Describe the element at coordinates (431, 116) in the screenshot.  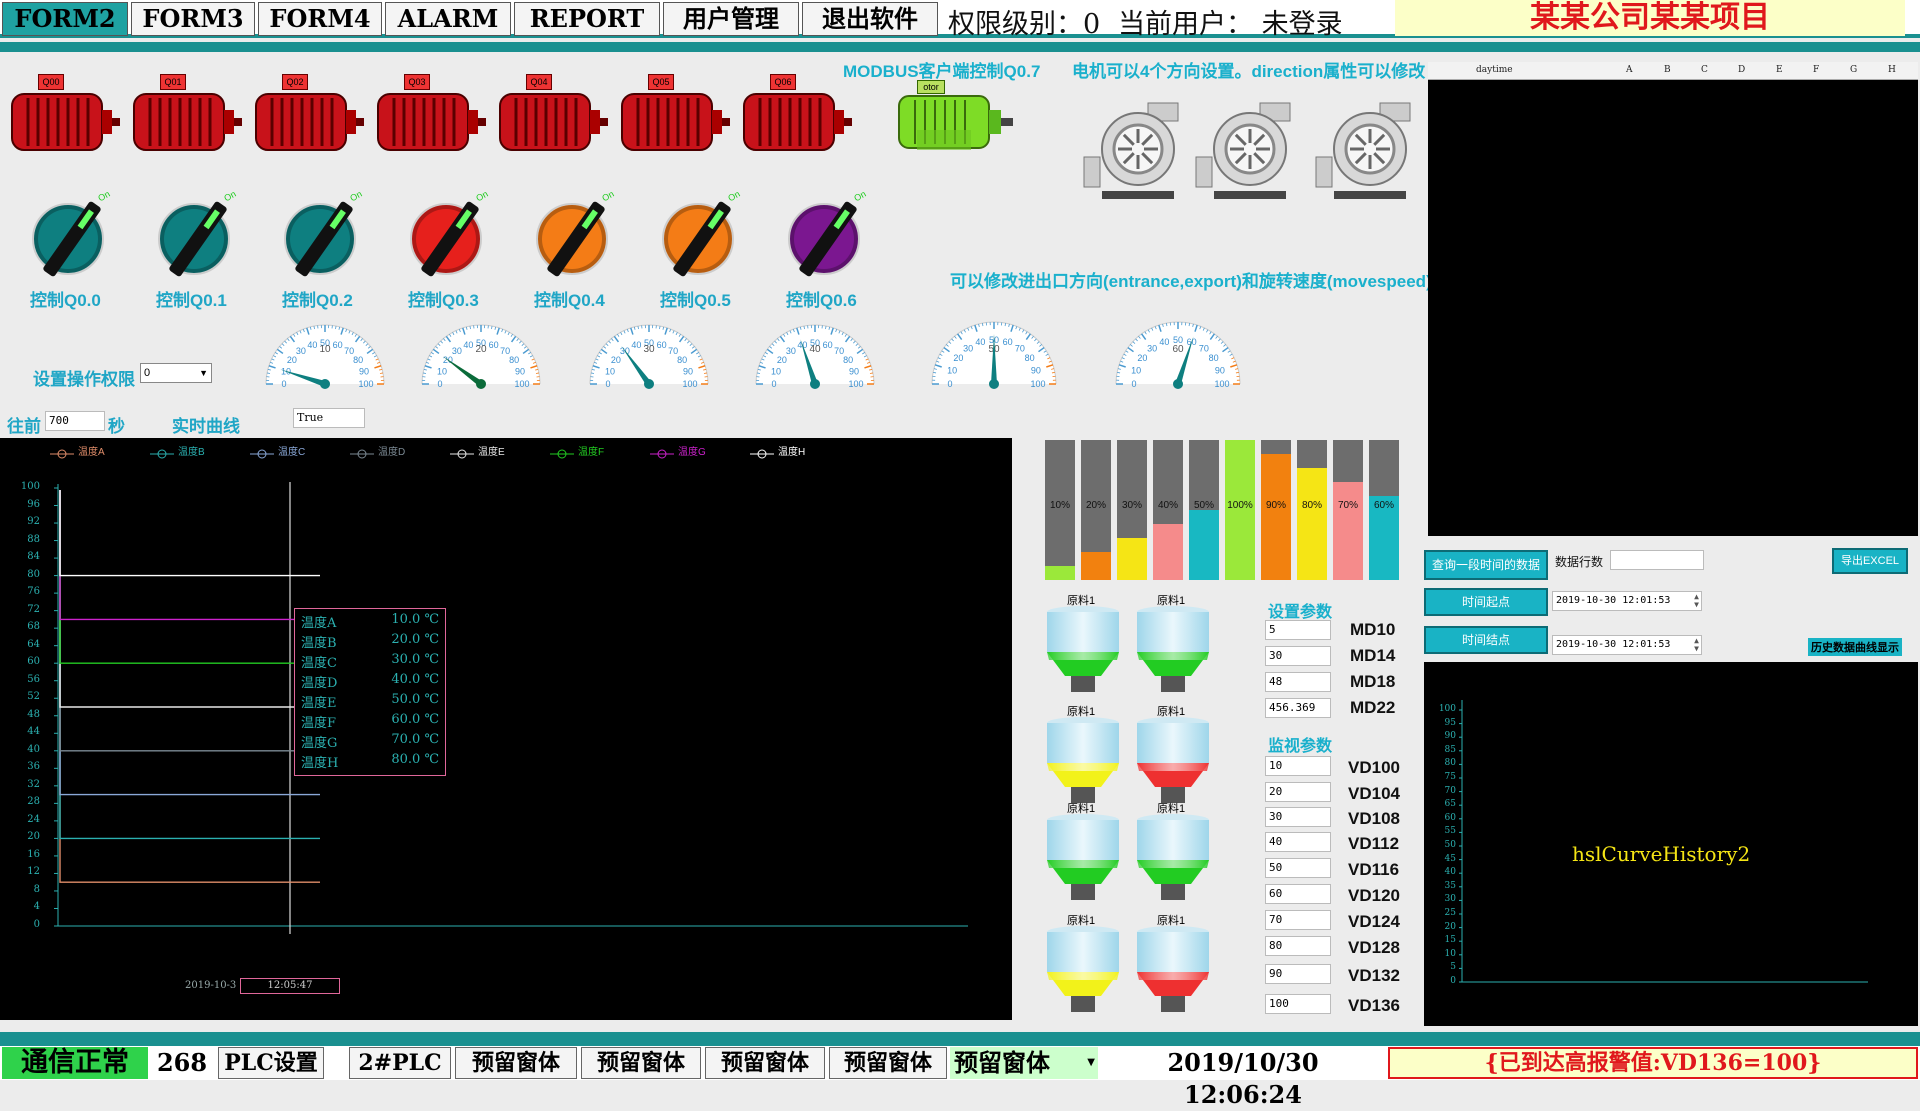
I see `motor-3: Q03` at that location.